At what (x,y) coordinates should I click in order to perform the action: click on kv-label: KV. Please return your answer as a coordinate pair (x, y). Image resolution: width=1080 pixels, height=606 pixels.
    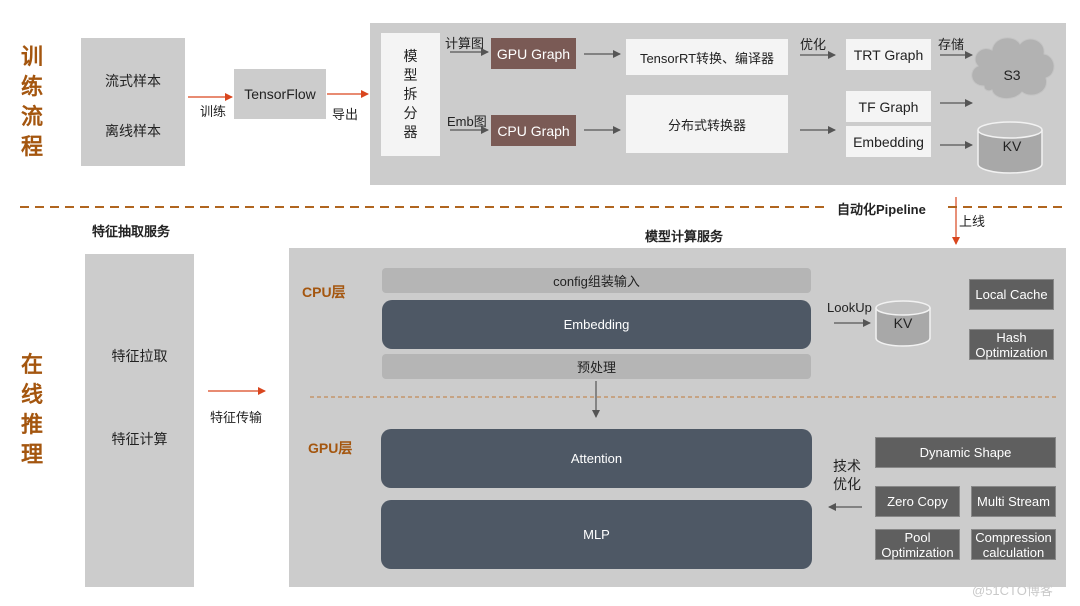
    Looking at the image, I should click on (1012, 146).